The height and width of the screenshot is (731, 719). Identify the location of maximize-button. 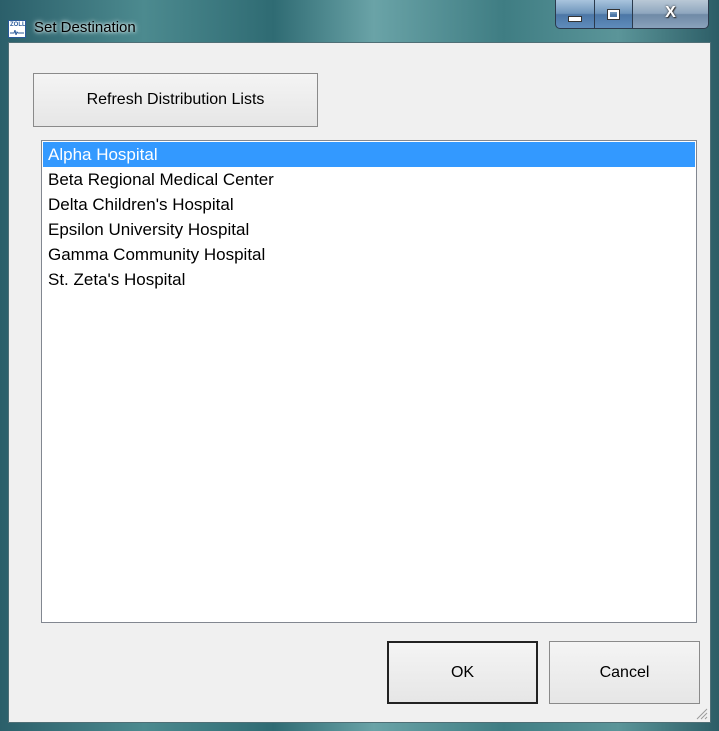
(614, 14).